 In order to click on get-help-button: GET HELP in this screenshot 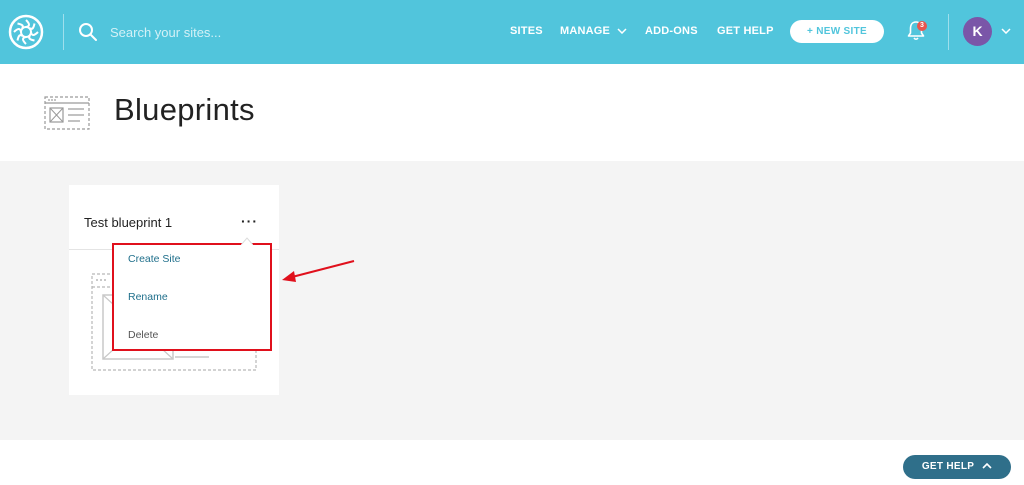, I will do `click(957, 467)`.